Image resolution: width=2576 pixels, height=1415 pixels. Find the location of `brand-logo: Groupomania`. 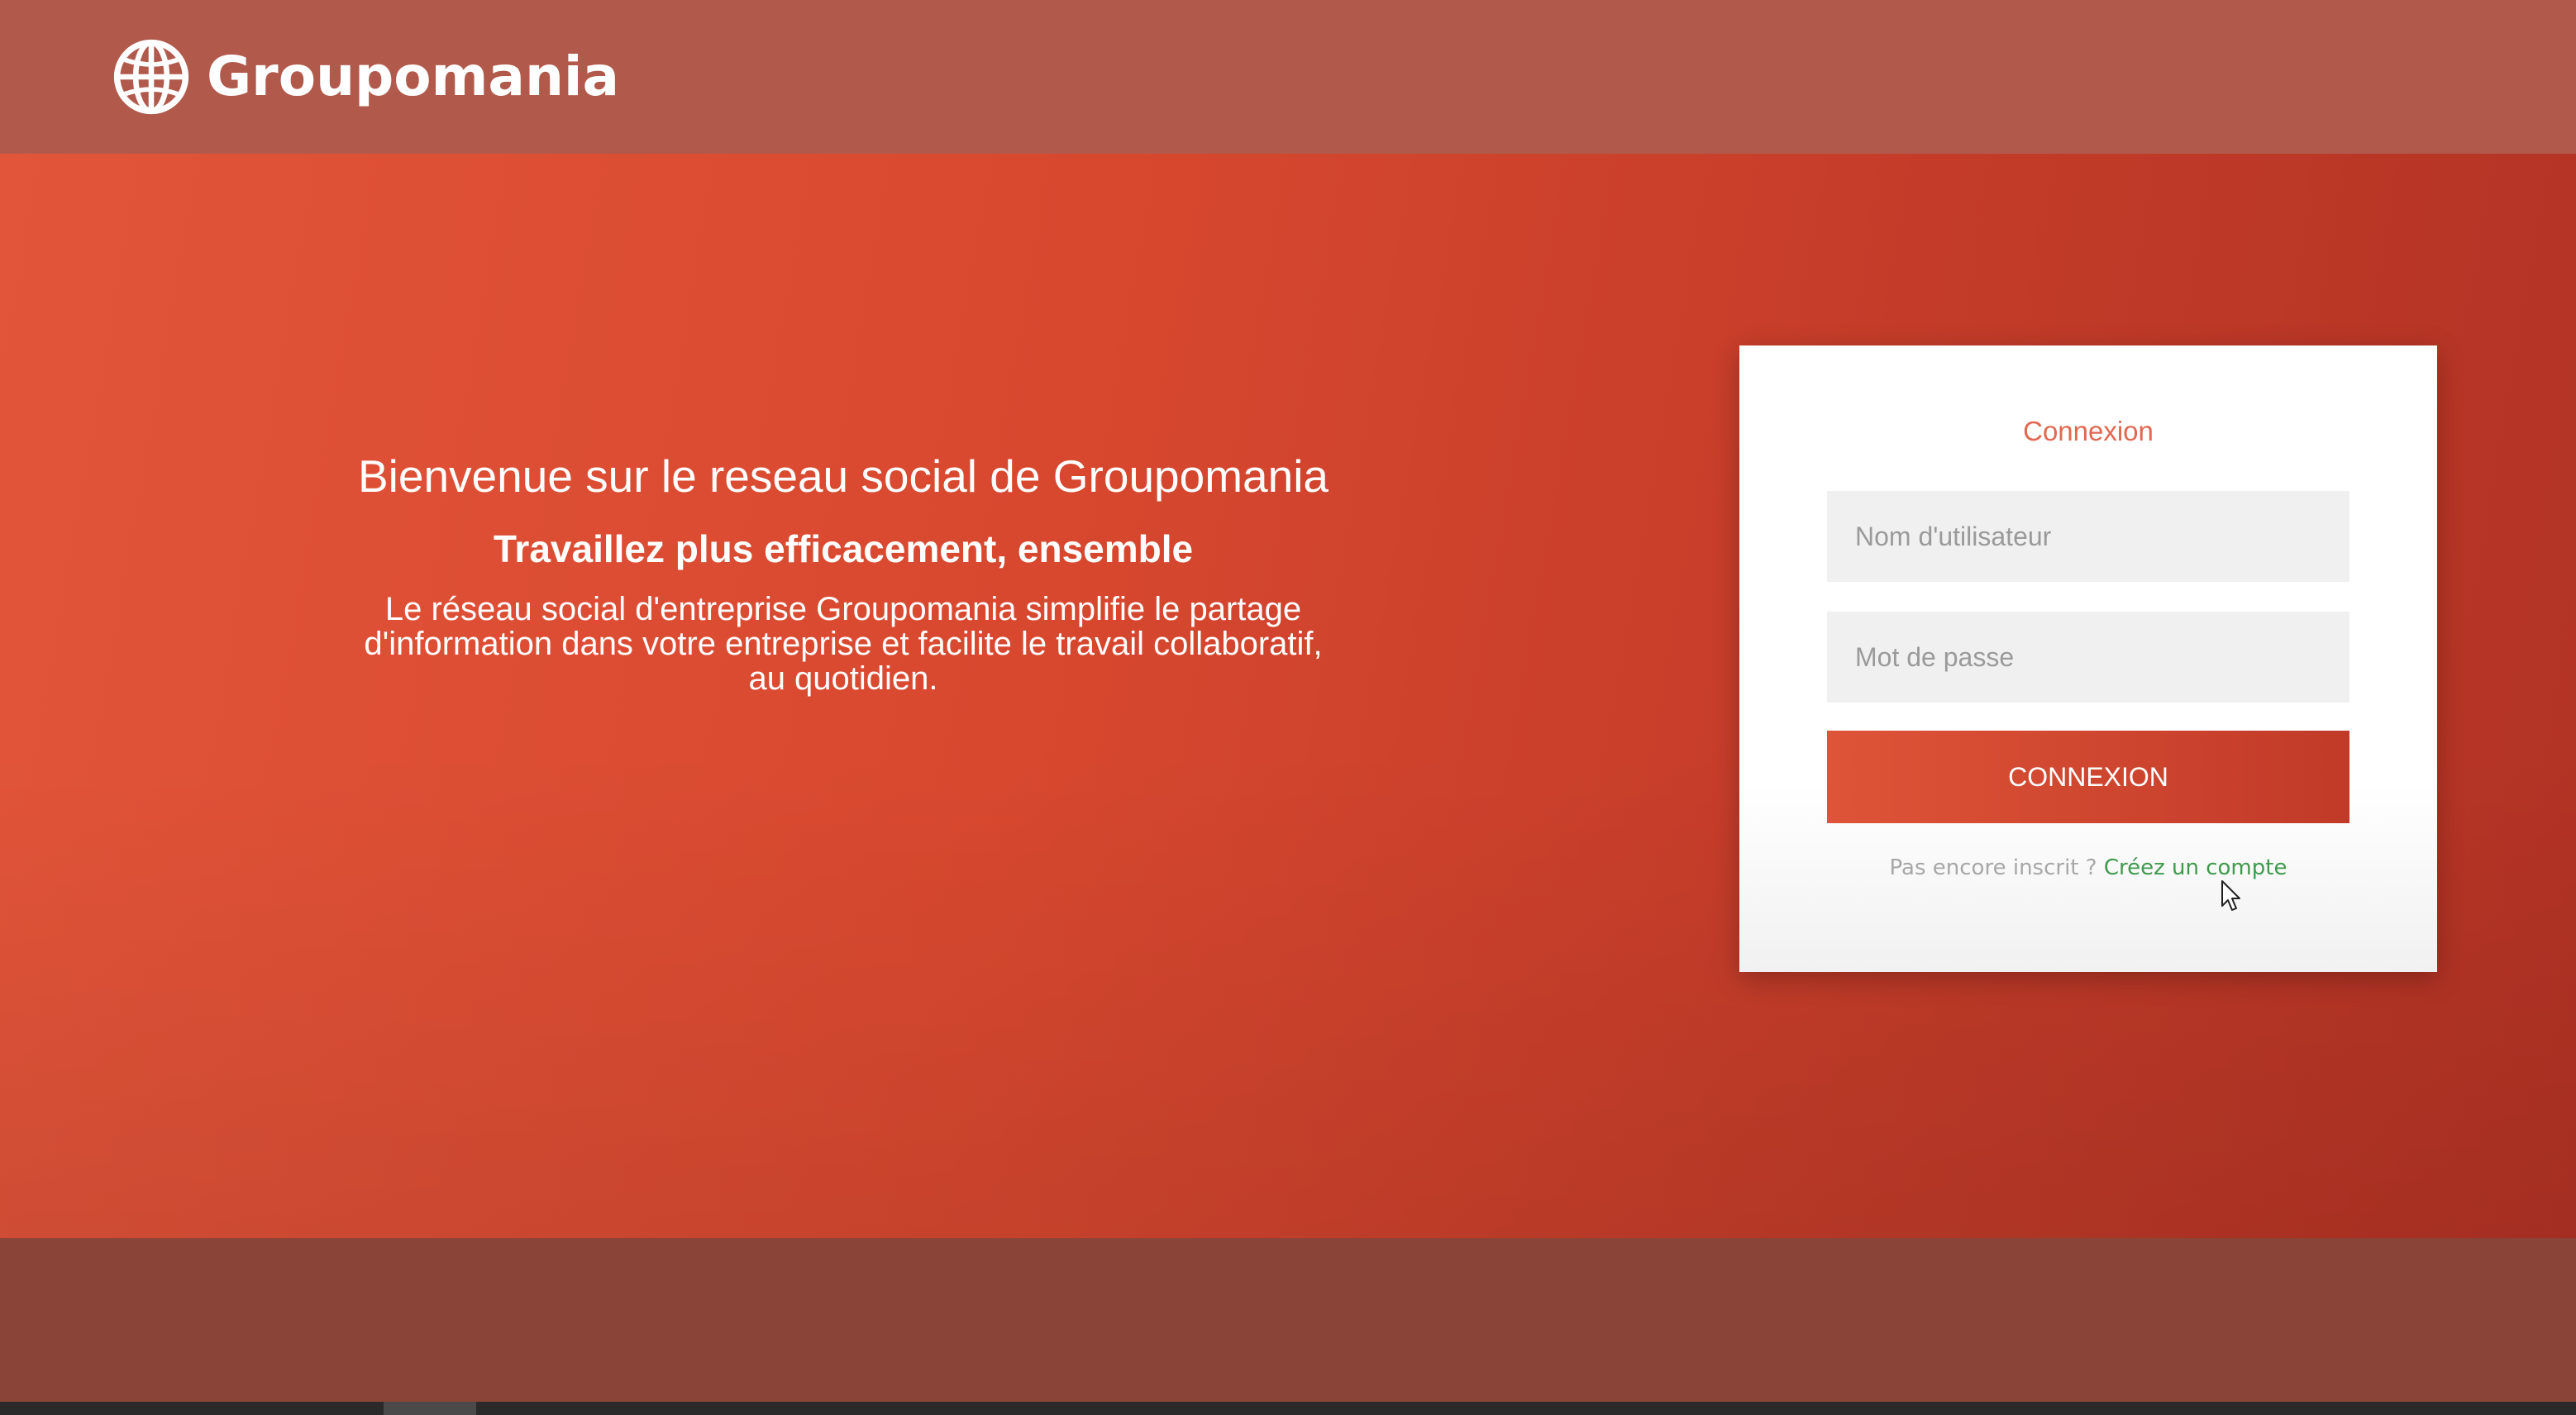

brand-logo: Groupomania is located at coordinates (365, 77).